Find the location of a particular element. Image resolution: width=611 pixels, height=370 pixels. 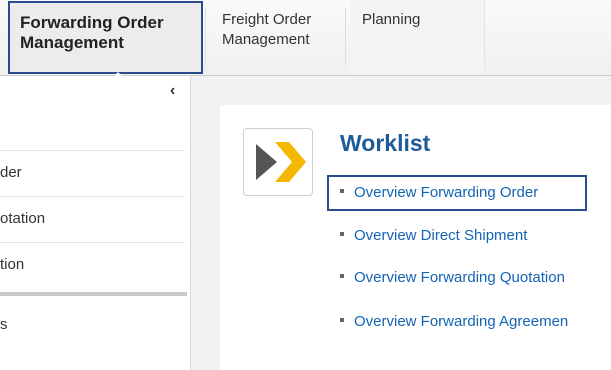

sidebar-trailing-text: s is located at coordinates (4, 324).